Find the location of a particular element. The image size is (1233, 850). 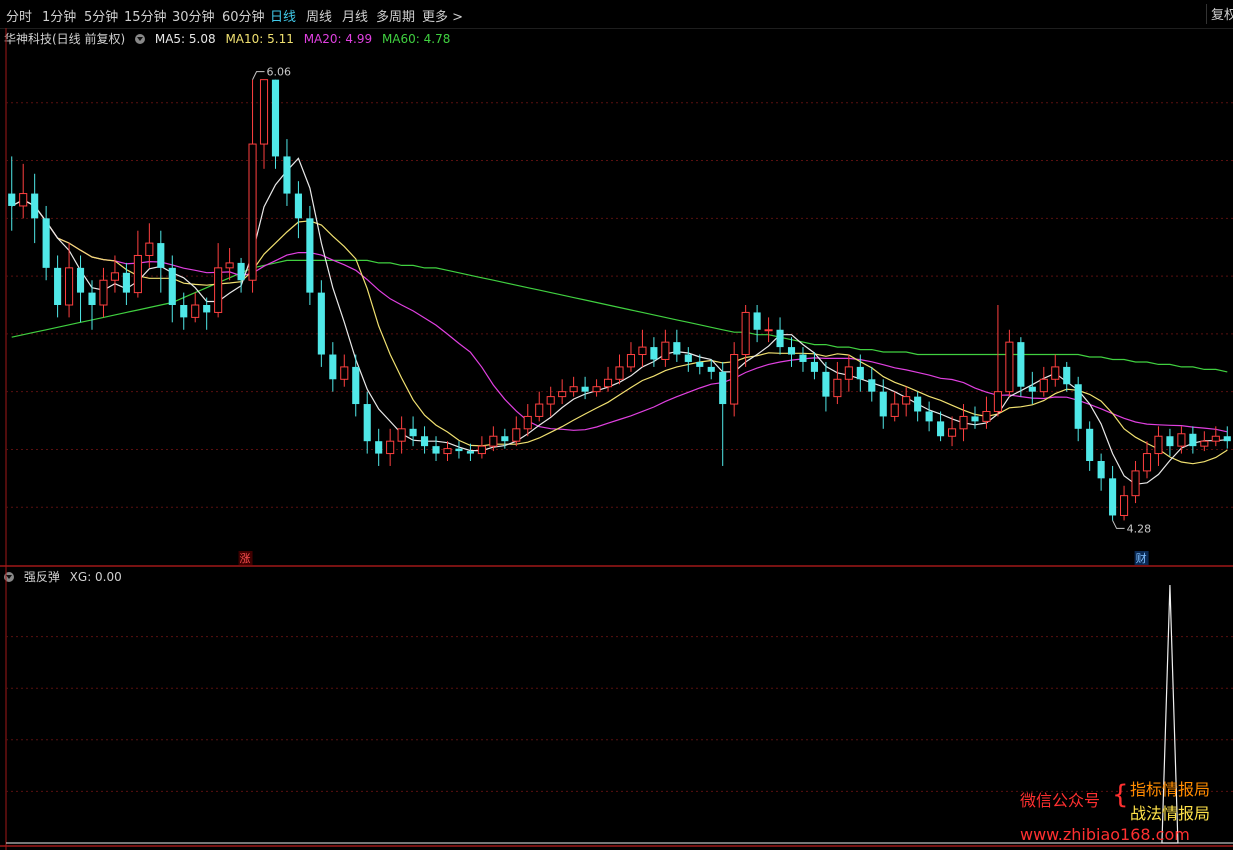

watermark-line2: 战法情报局 is located at coordinates (1170, 813).